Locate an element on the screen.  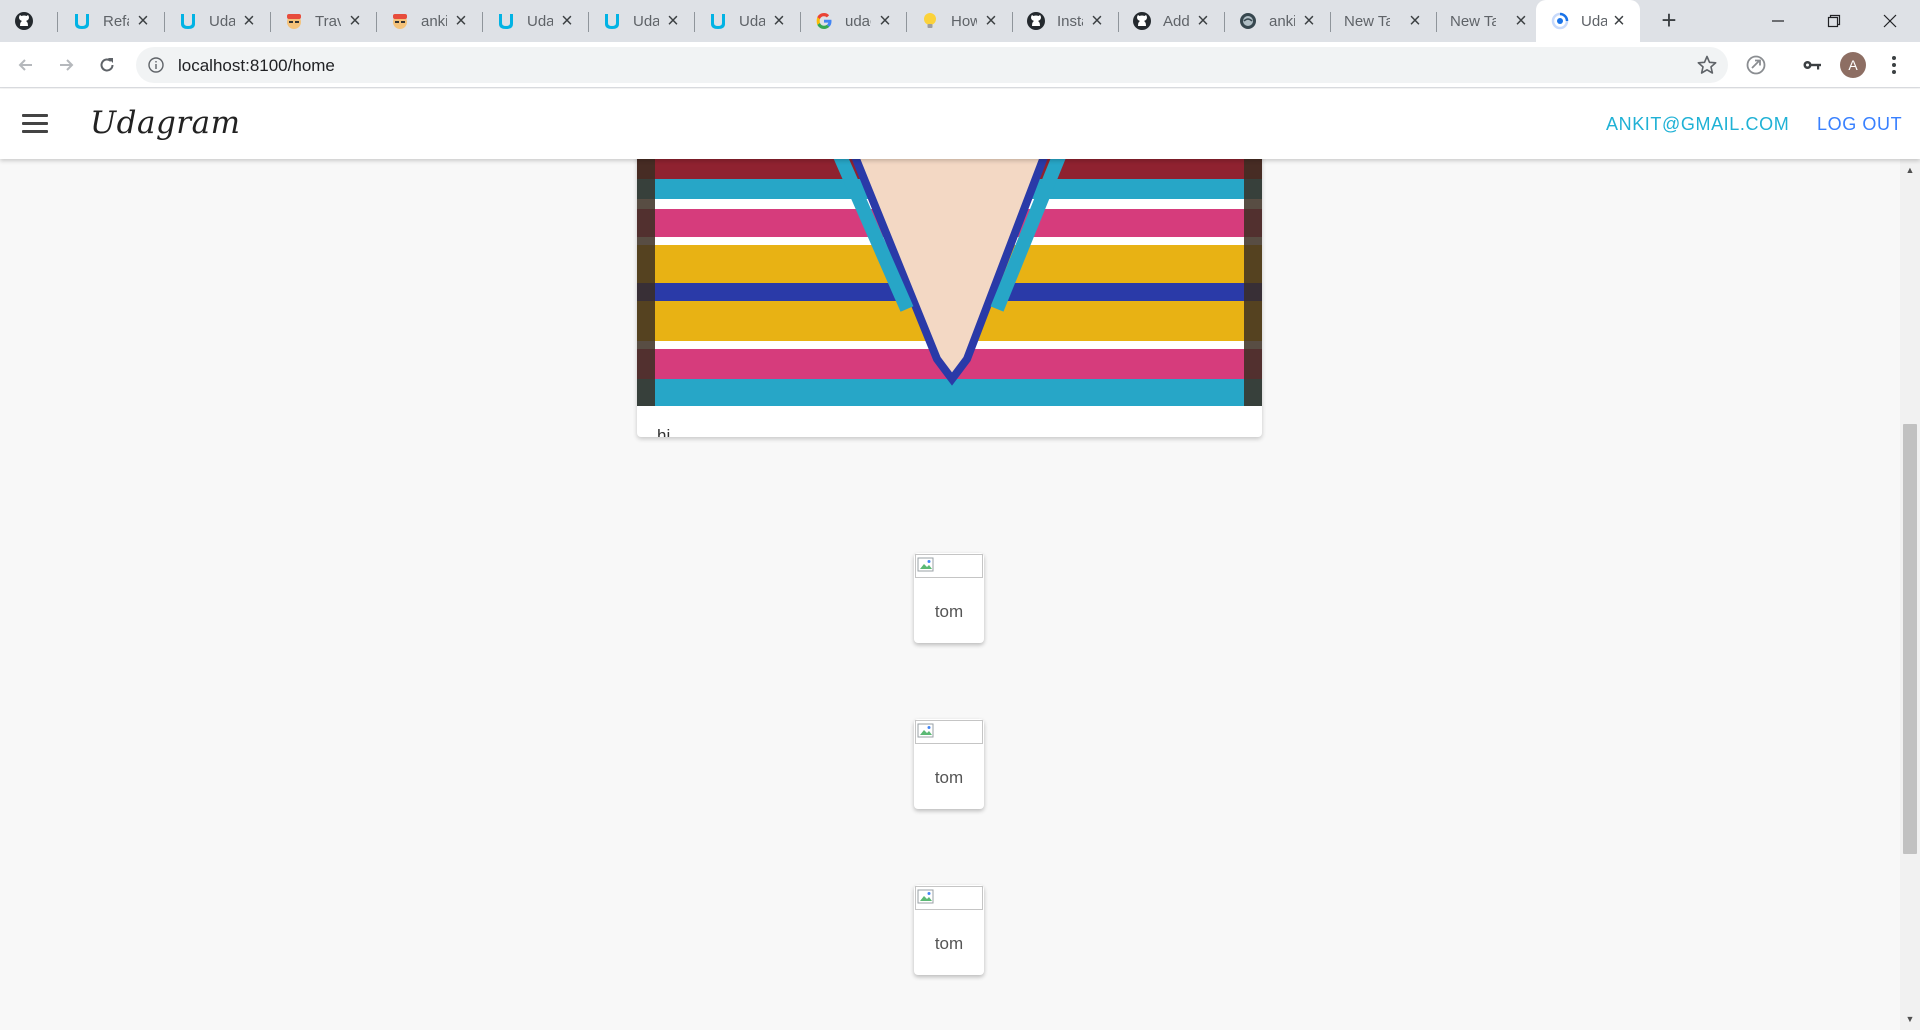
reload-button is located at coordinates (107, 65).